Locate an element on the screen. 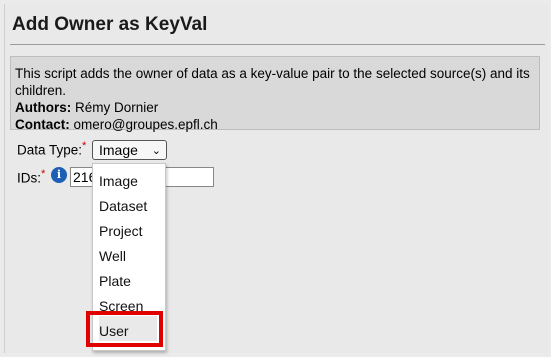 Image resolution: width=551 pixels, height=357 pixels. contact-value: omero@groupes.epfl.ch is located at coordinates (143, 124).